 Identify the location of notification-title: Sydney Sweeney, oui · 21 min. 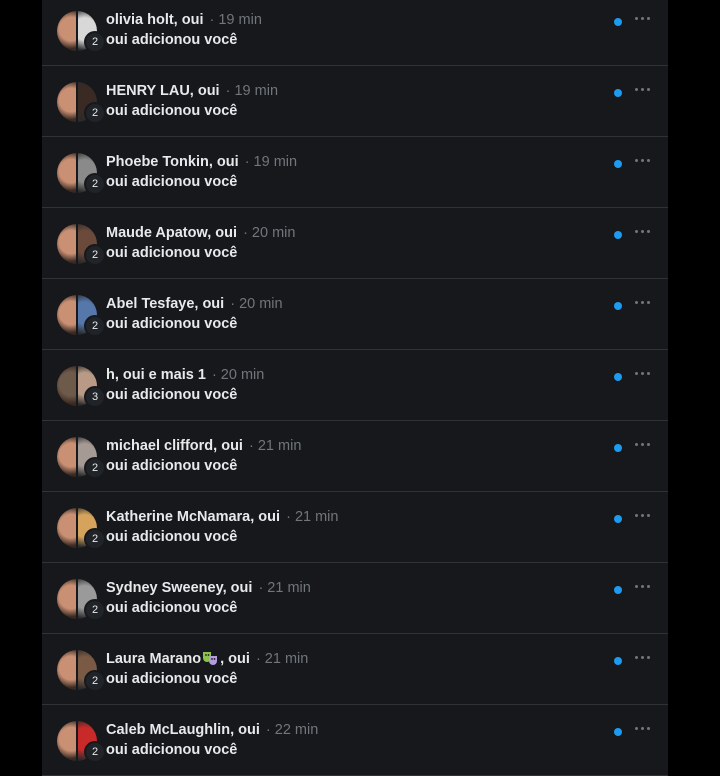
(208, 588).